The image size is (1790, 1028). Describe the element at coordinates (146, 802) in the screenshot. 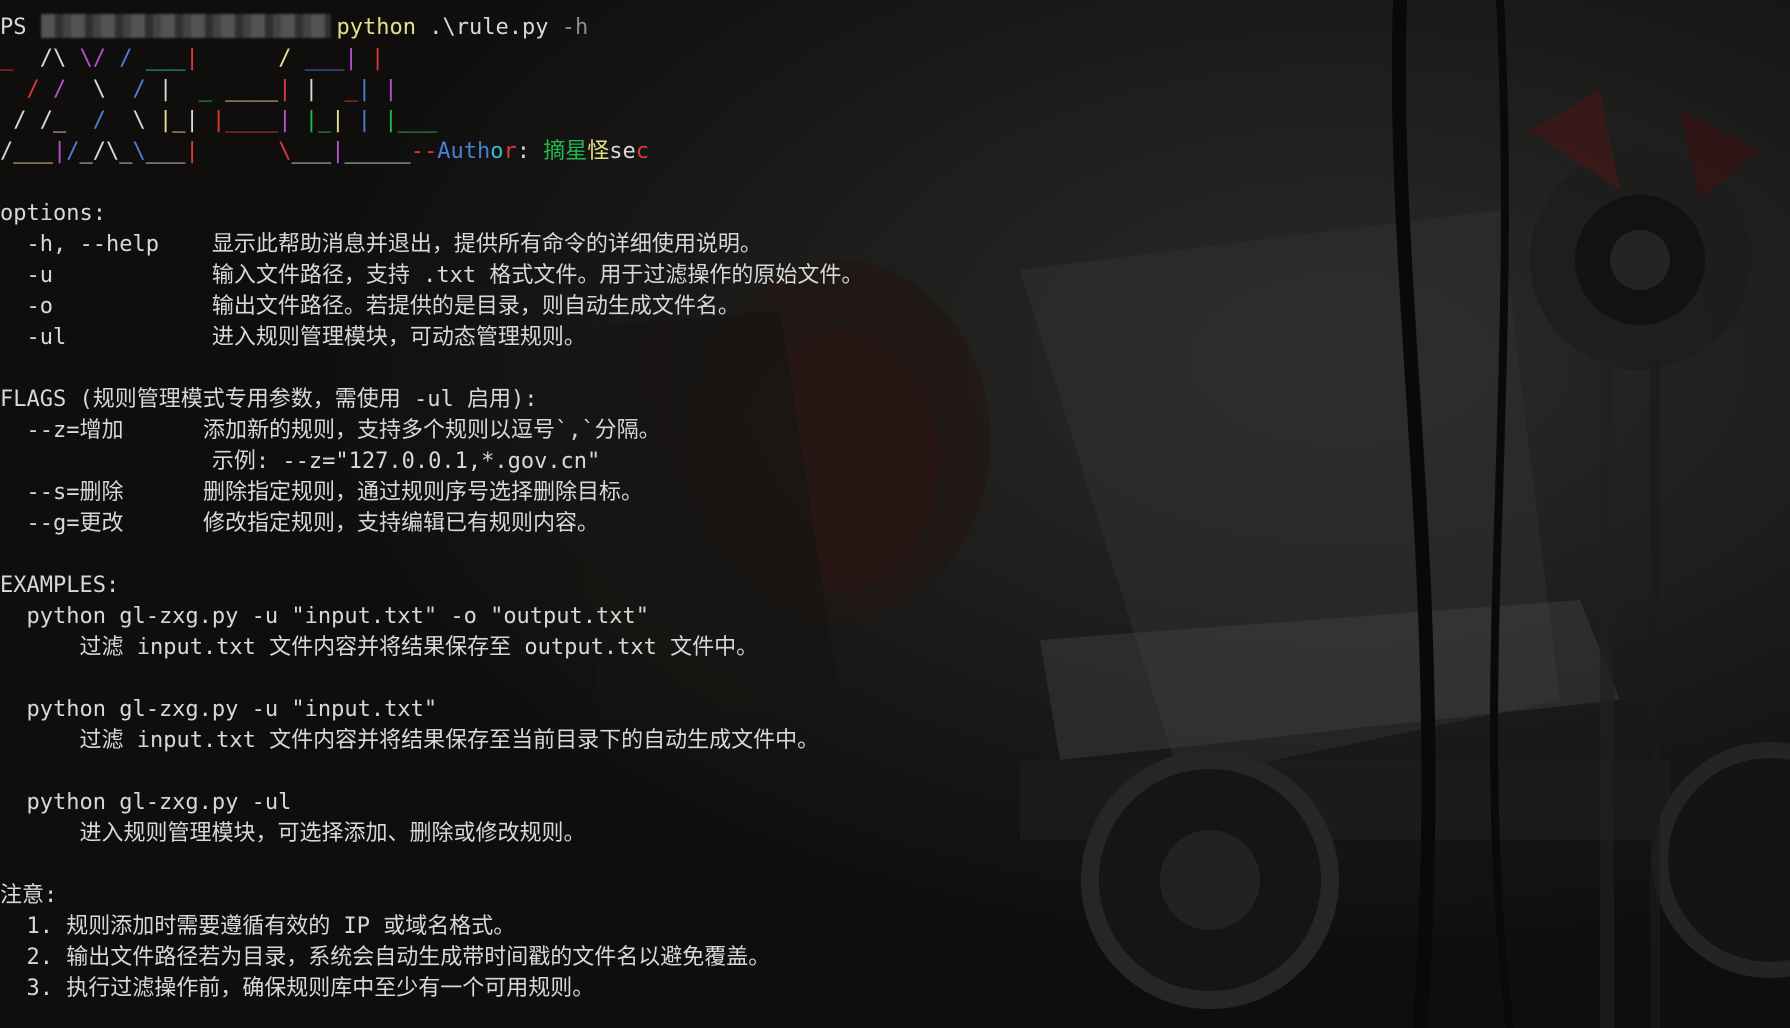

I see `help-line: python gl-zxg.py -ul` at that location.